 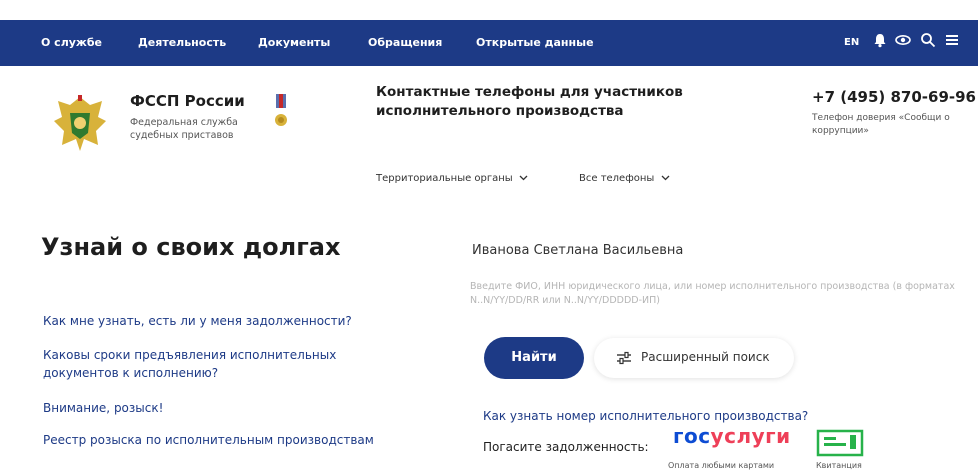 I want to click on sliders-icon, so click(x=624, y=358).